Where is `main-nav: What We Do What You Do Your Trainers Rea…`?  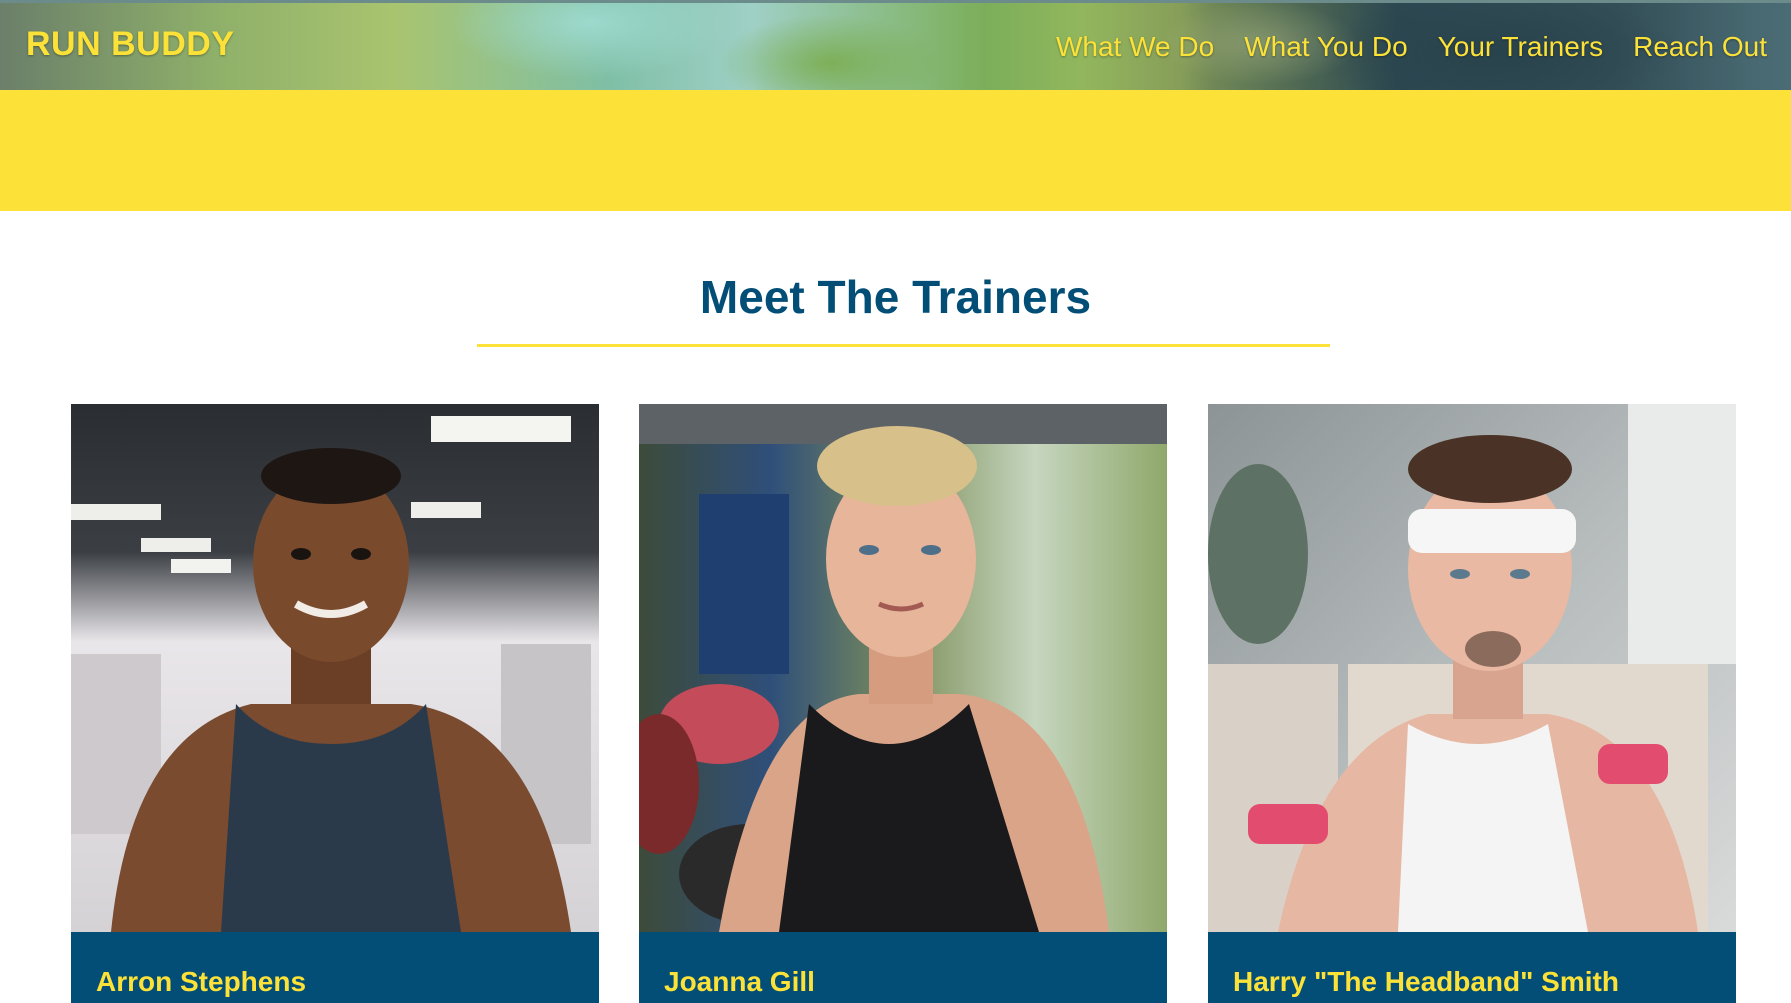
main-nav: What We Do What You Do Your Trainers Rea… is located at coordinates (1411, 47).